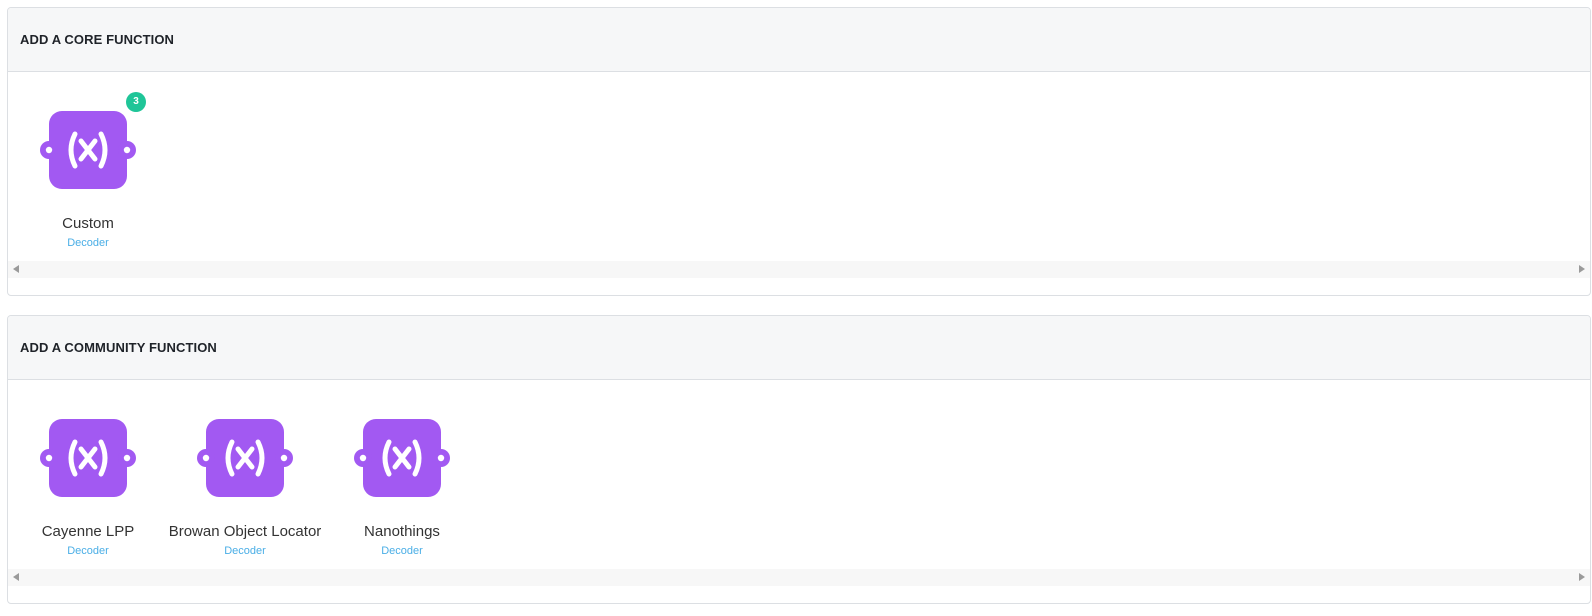  I want to click on function-tile-custom: 3 Custom Decoder, so click(88, 170).